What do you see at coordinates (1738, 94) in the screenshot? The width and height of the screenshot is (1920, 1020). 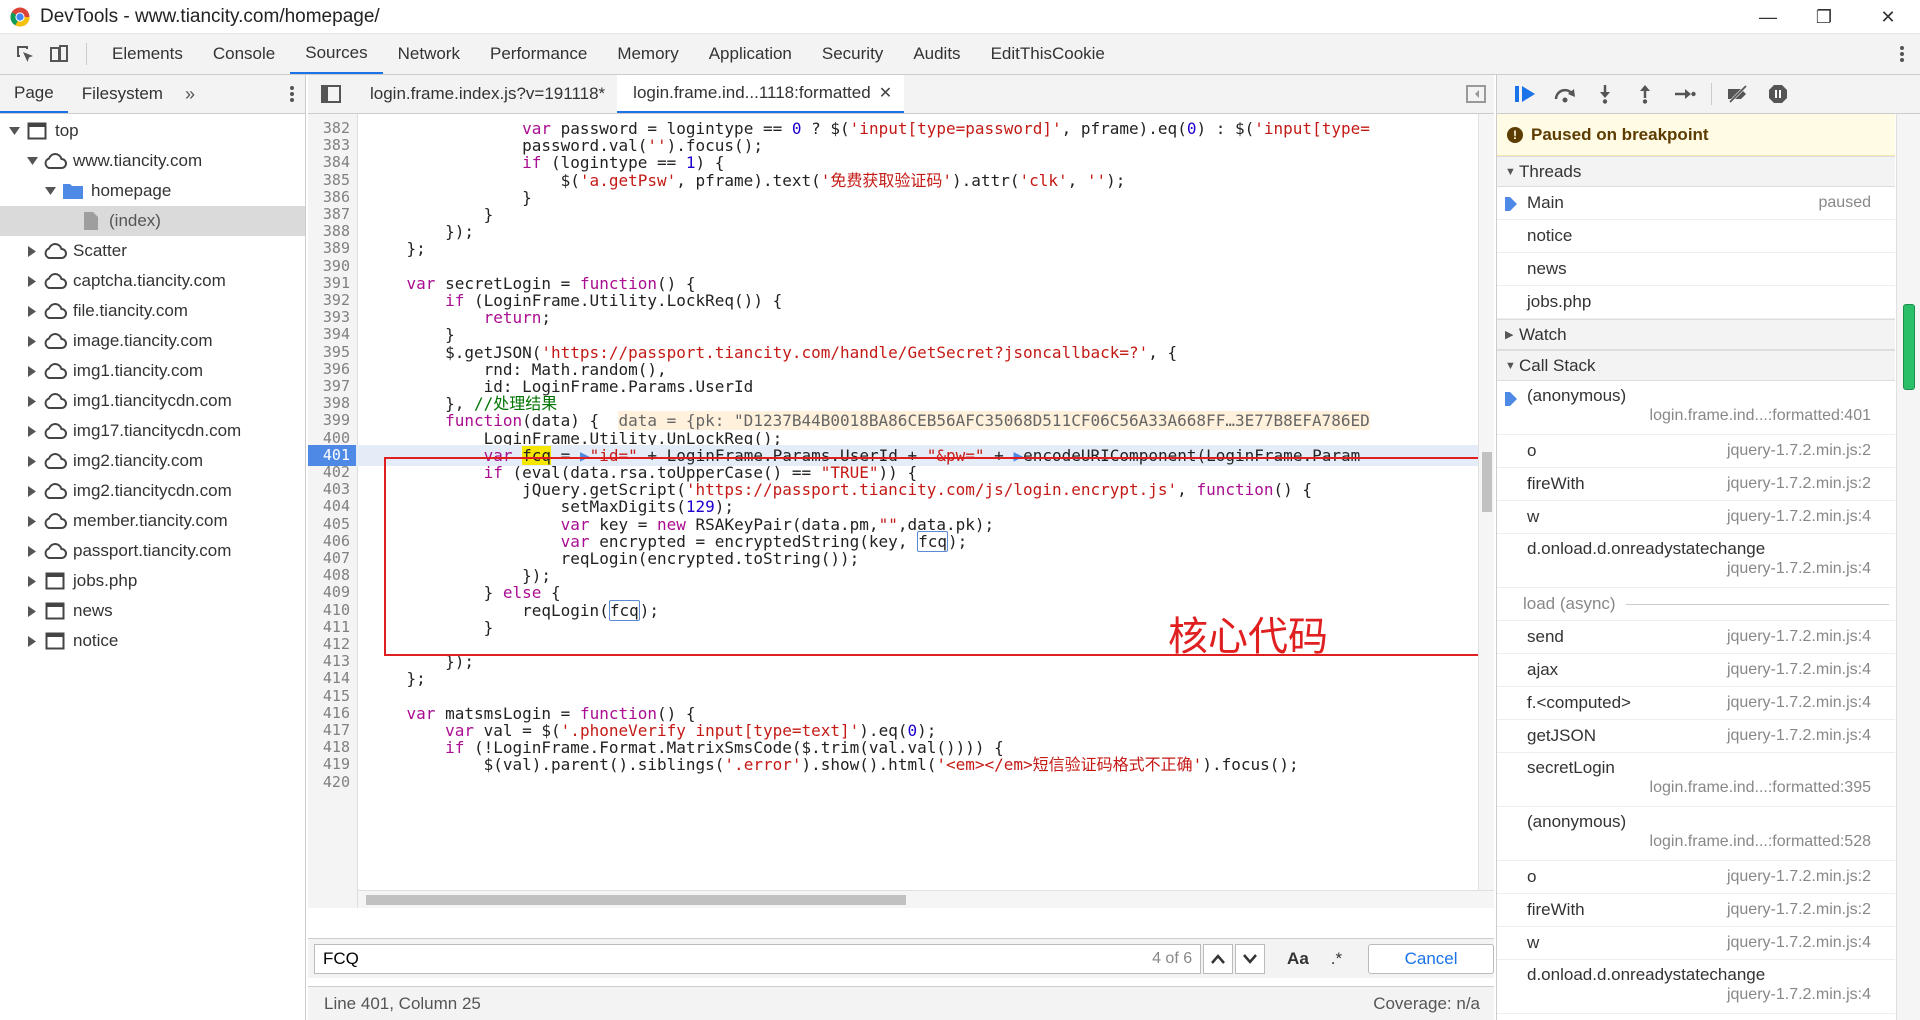 I see `deactivate-breakpoints-button` at bounding box center [1738, 94].